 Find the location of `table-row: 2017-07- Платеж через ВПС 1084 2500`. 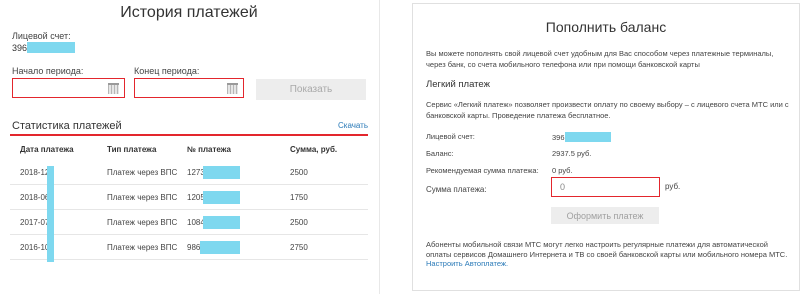

table-row: 2017-07- Платеж через ВПС 1084 2500 is located at coordinates (189, 222).